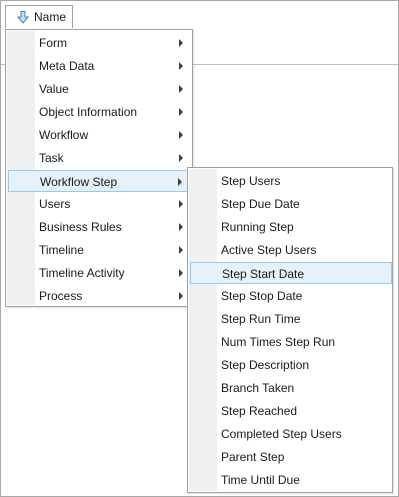 This screenshot has width=399, height=497. Describe the element at coordinates (260, 204) in the screenshot. I see `submenu-item-label: Step Due Date` at that location.